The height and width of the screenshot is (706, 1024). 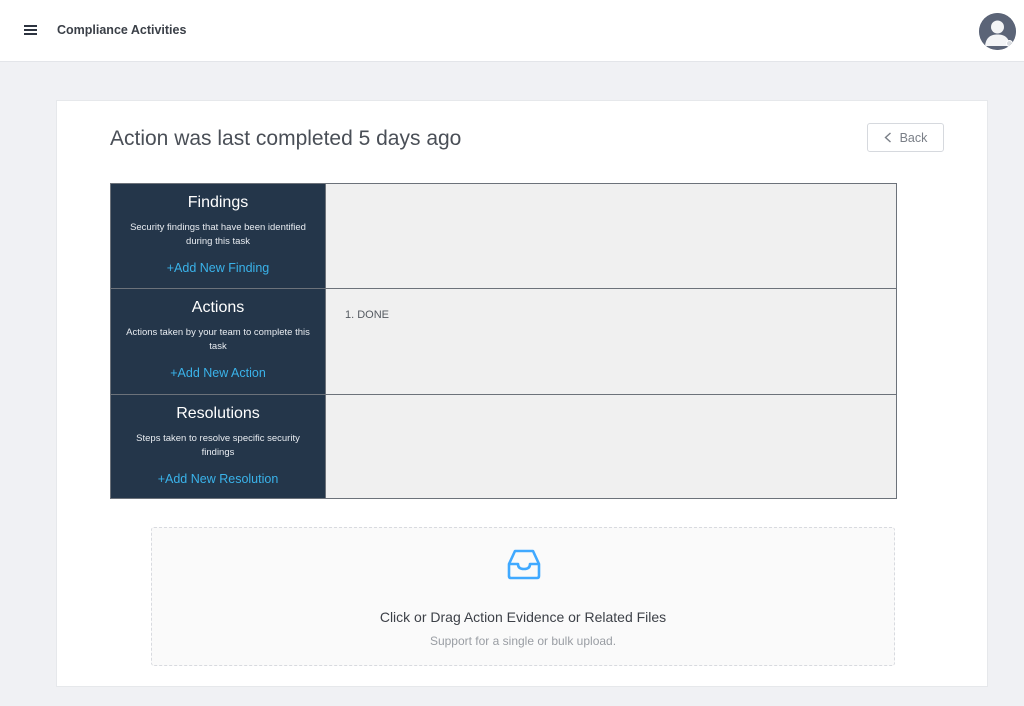 I want to click on actions-content: 1. DONE, so click(x=610, y=341).